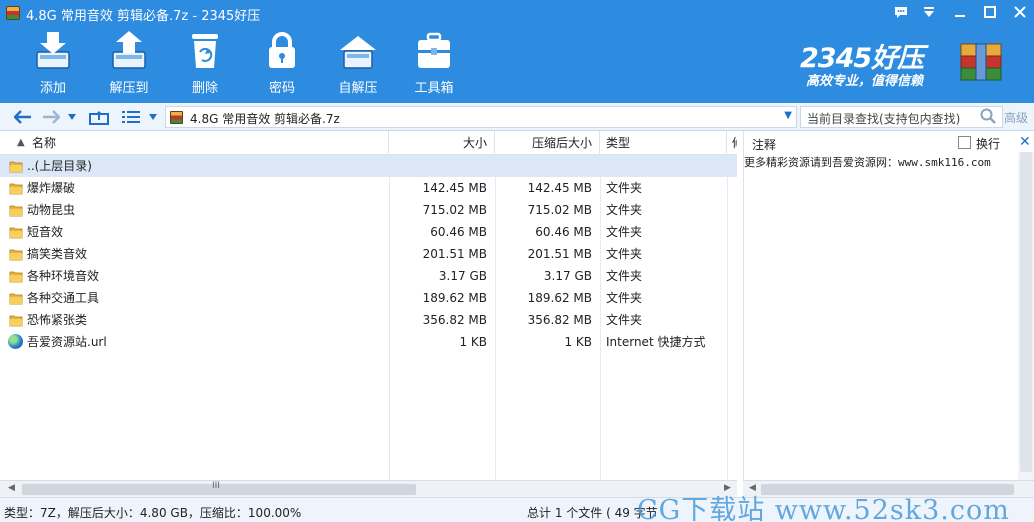  I want to click on file-size: 142.45 MB, so click(454, 188).